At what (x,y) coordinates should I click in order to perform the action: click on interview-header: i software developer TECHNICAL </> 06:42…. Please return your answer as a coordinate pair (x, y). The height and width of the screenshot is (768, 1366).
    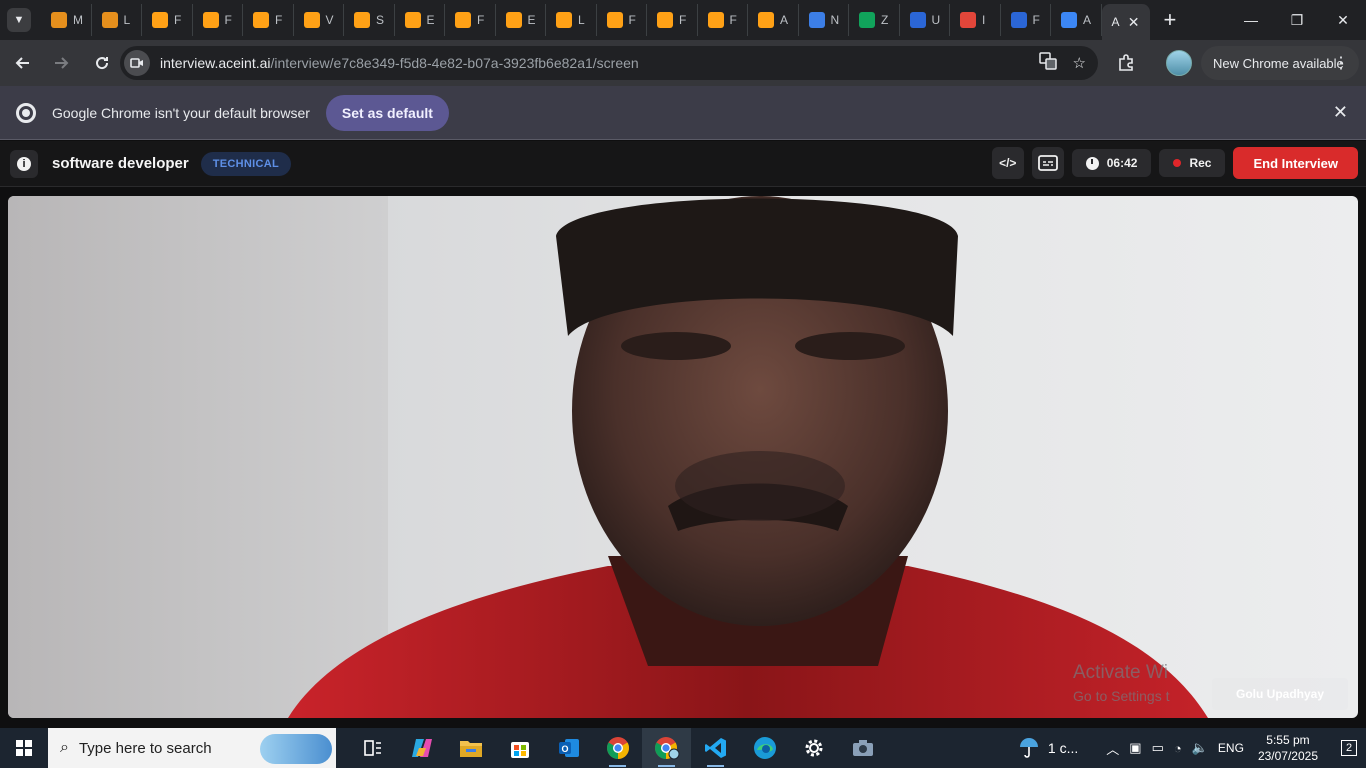
    Looking at the image, I should click on (683, 164).